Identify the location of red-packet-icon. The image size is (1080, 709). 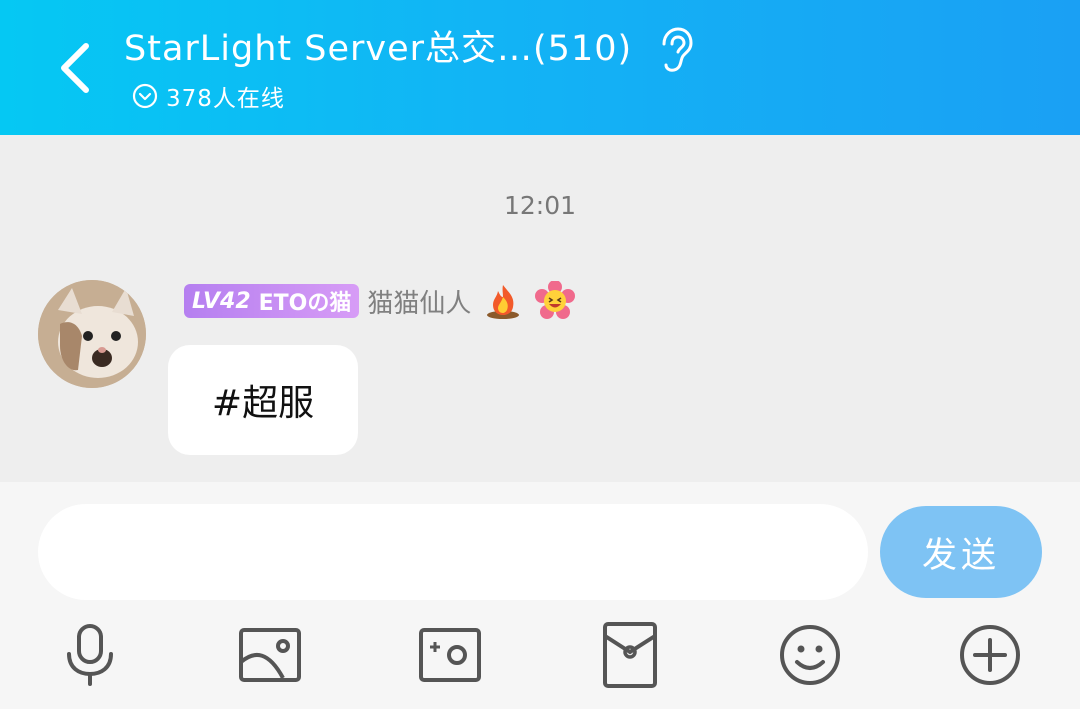
(630, 655).